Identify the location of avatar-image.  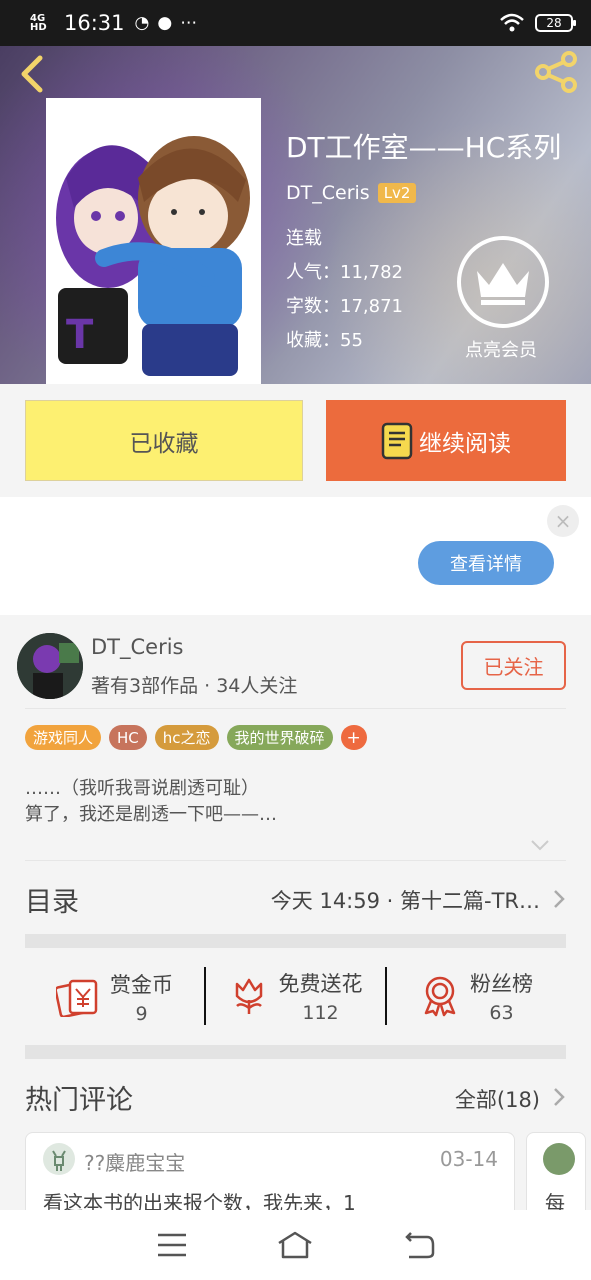
(50, 666).